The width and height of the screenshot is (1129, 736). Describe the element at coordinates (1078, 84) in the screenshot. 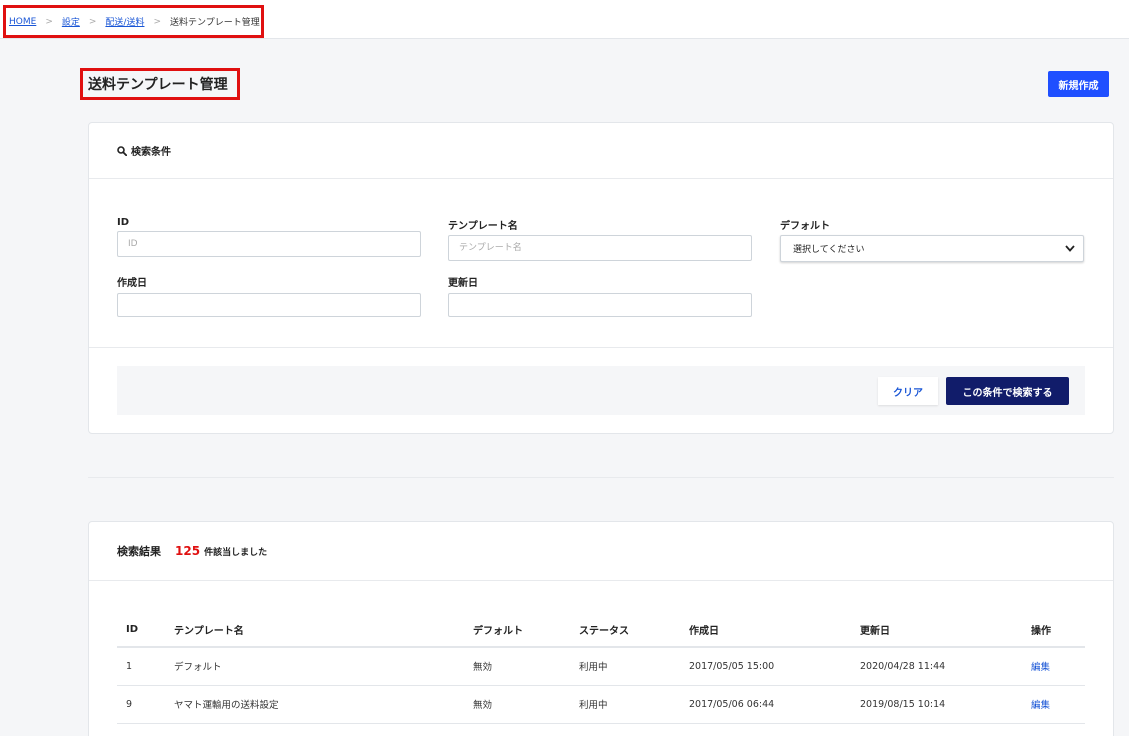

I see `new-template-button: 新規作成` at that location.